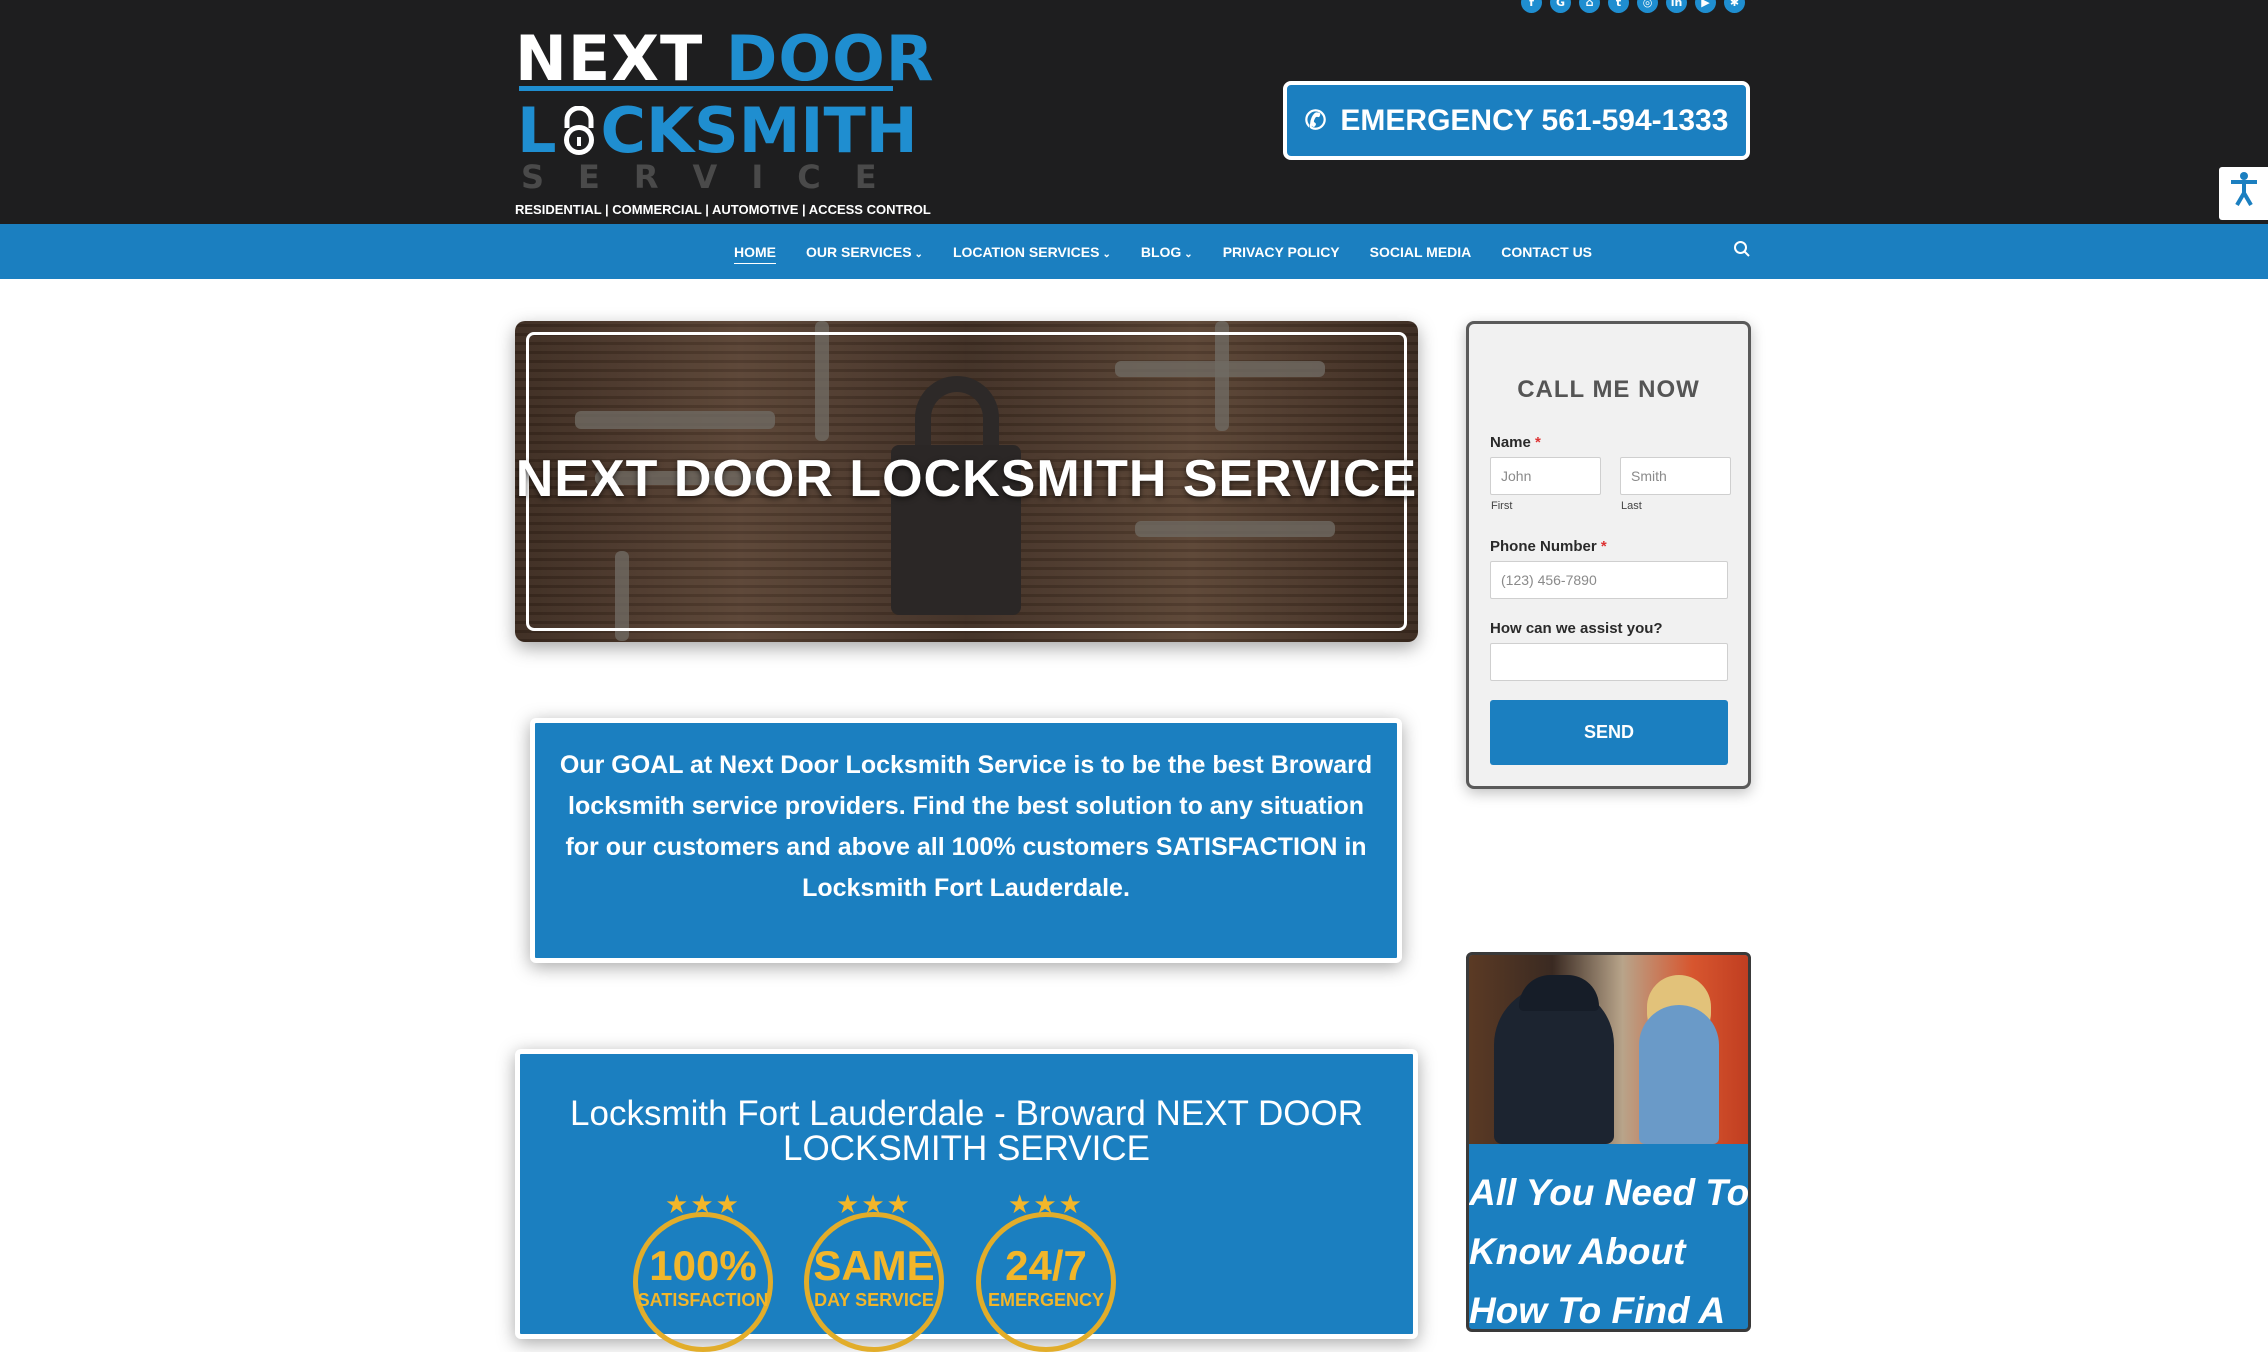 This screenshot has height=1352, width=2268. Describe the element at coordinates (703, 1265) in the screenshot. I see `badge-value: 100%` at that location.